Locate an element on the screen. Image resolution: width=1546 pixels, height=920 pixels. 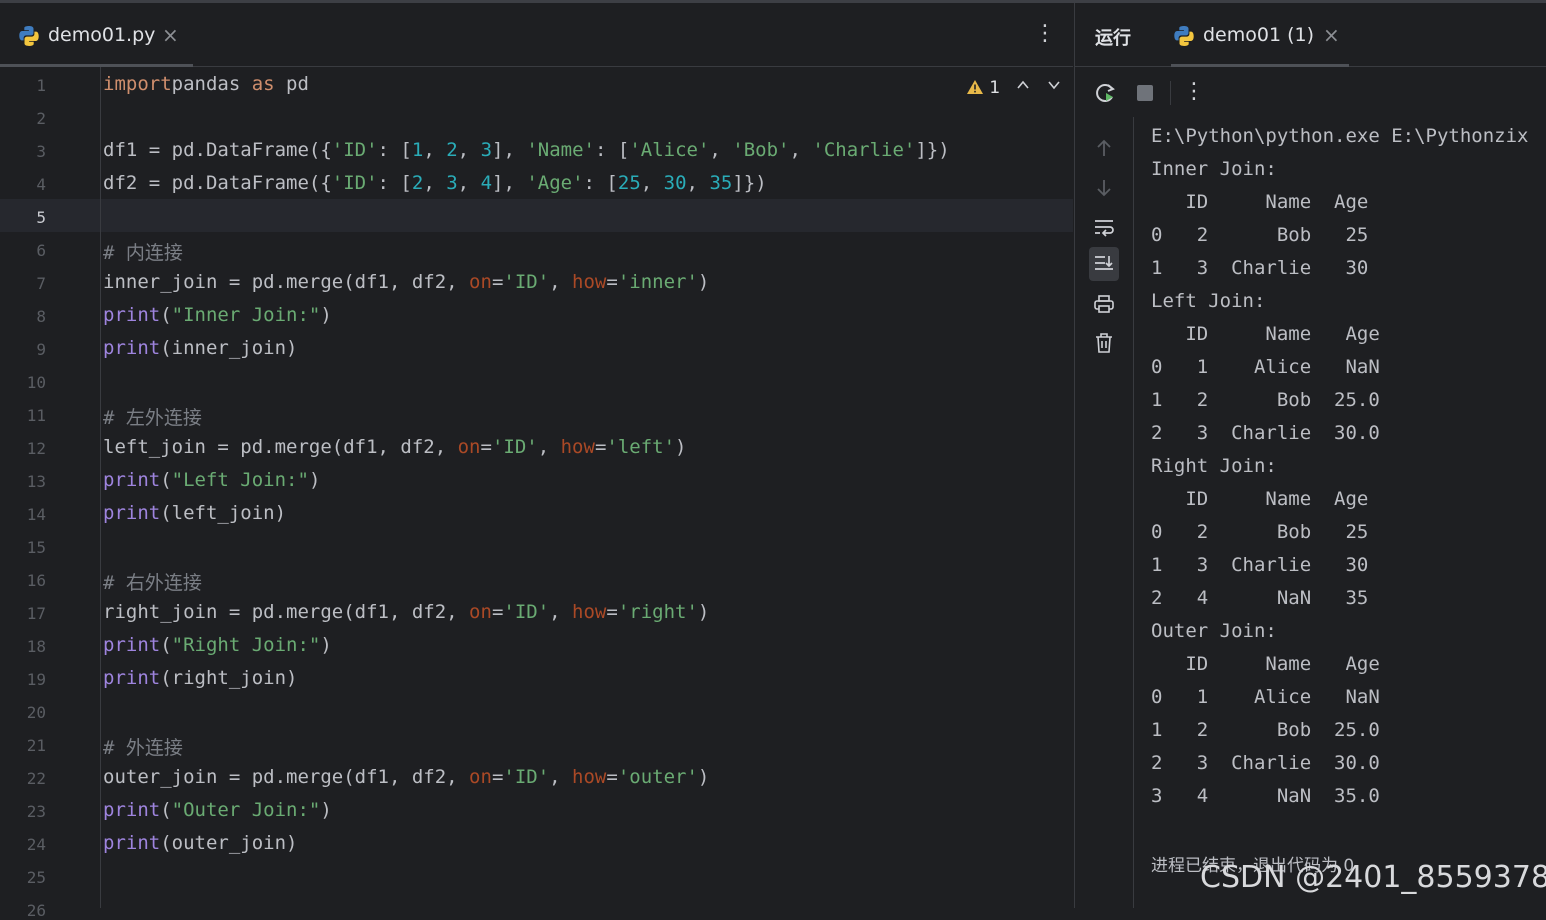
code-token: # 外连接 is located at coordinates (143, 748).